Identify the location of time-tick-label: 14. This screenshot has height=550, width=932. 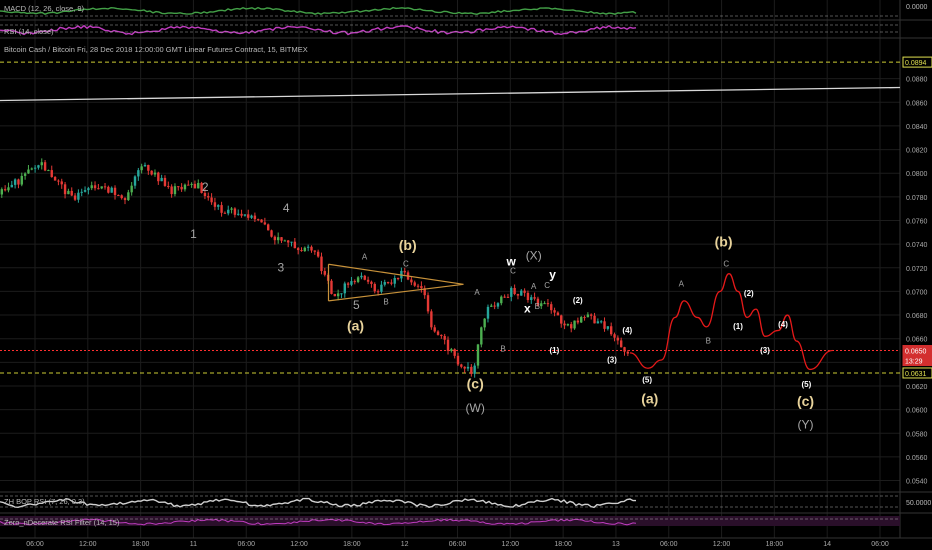
(827, 544).